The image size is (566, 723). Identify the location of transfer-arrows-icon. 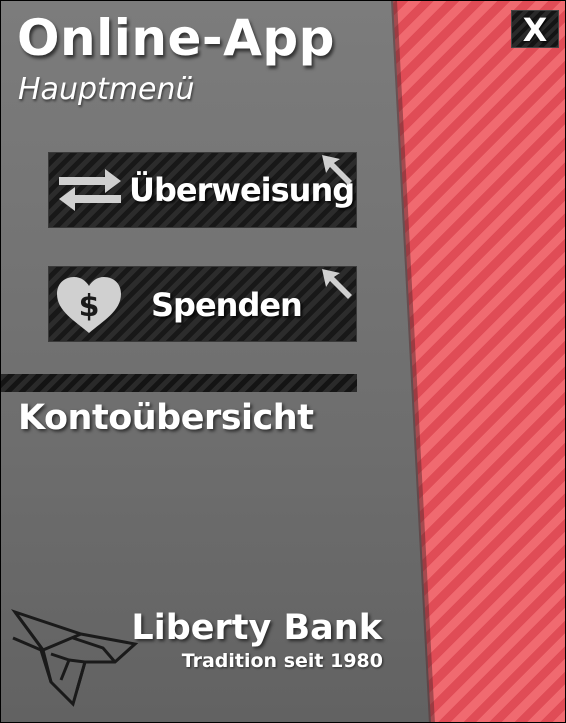
(90, 190).